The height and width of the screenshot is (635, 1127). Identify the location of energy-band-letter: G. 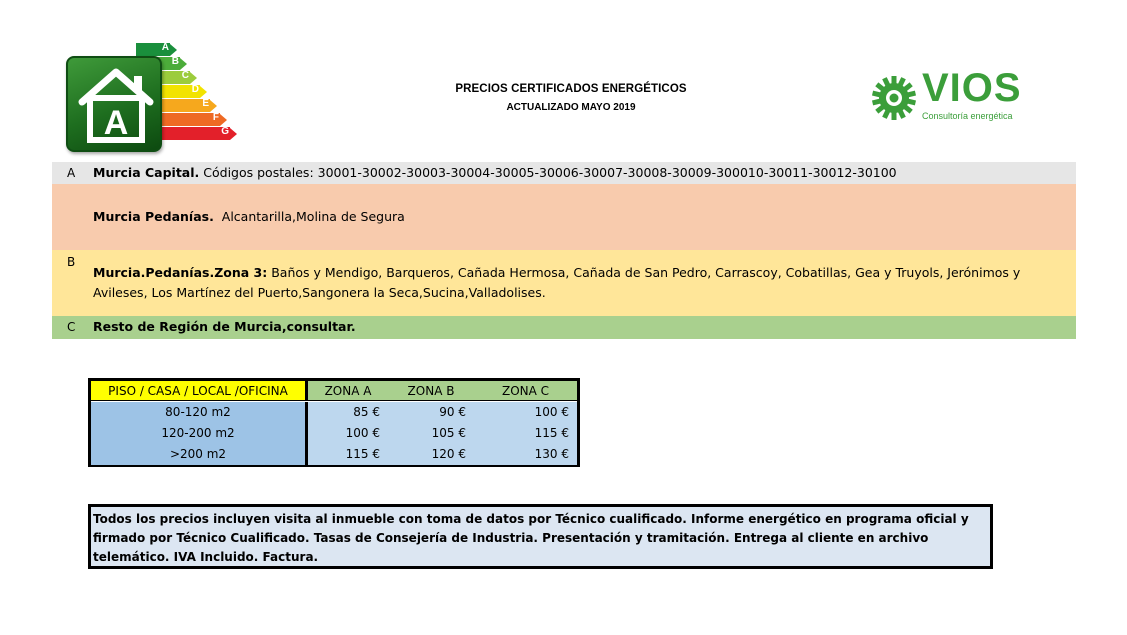
(225, 131).